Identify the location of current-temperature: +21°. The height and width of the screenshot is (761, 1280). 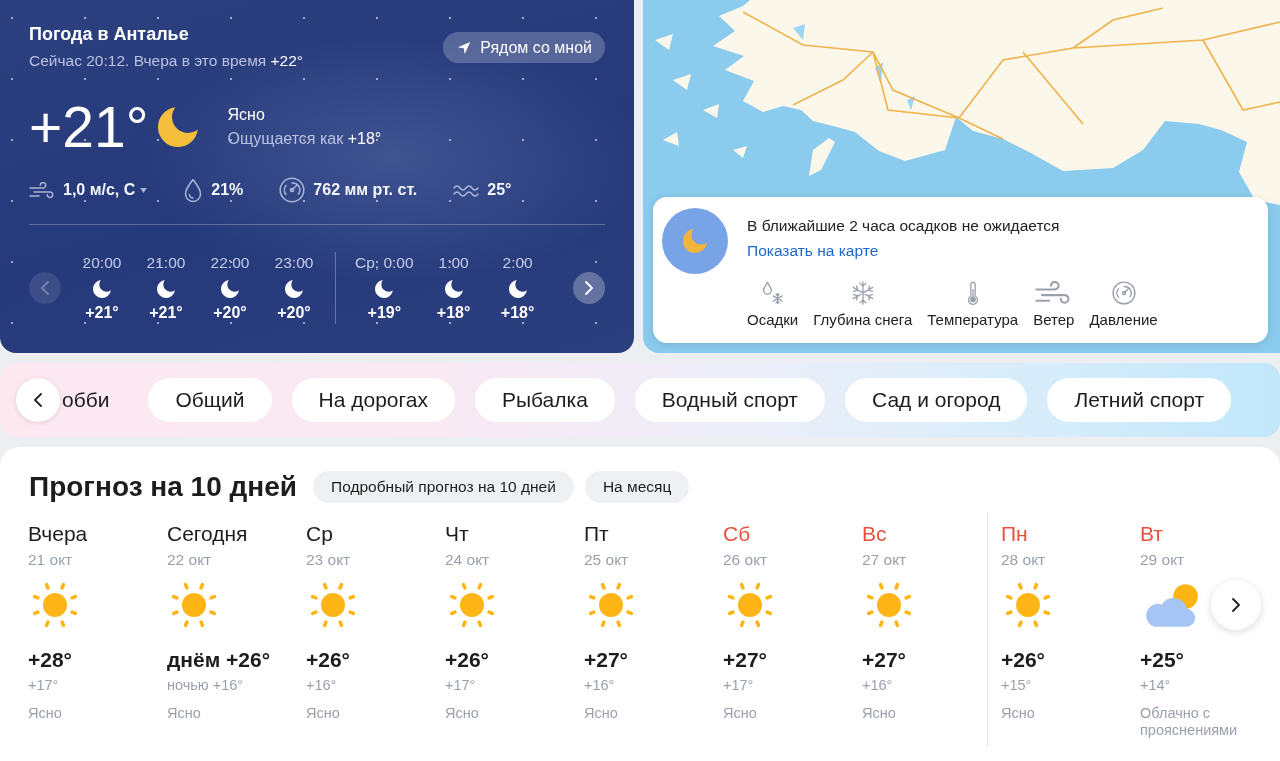
(89, 127).